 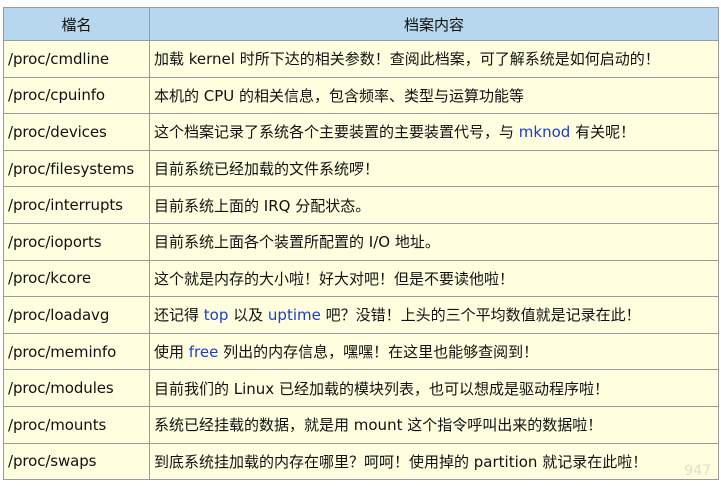 What do you see at coordinates (76, 241) in the screenshot?
I see `file-name-cell: /proc/ioports` at bounding box center [76, 241].